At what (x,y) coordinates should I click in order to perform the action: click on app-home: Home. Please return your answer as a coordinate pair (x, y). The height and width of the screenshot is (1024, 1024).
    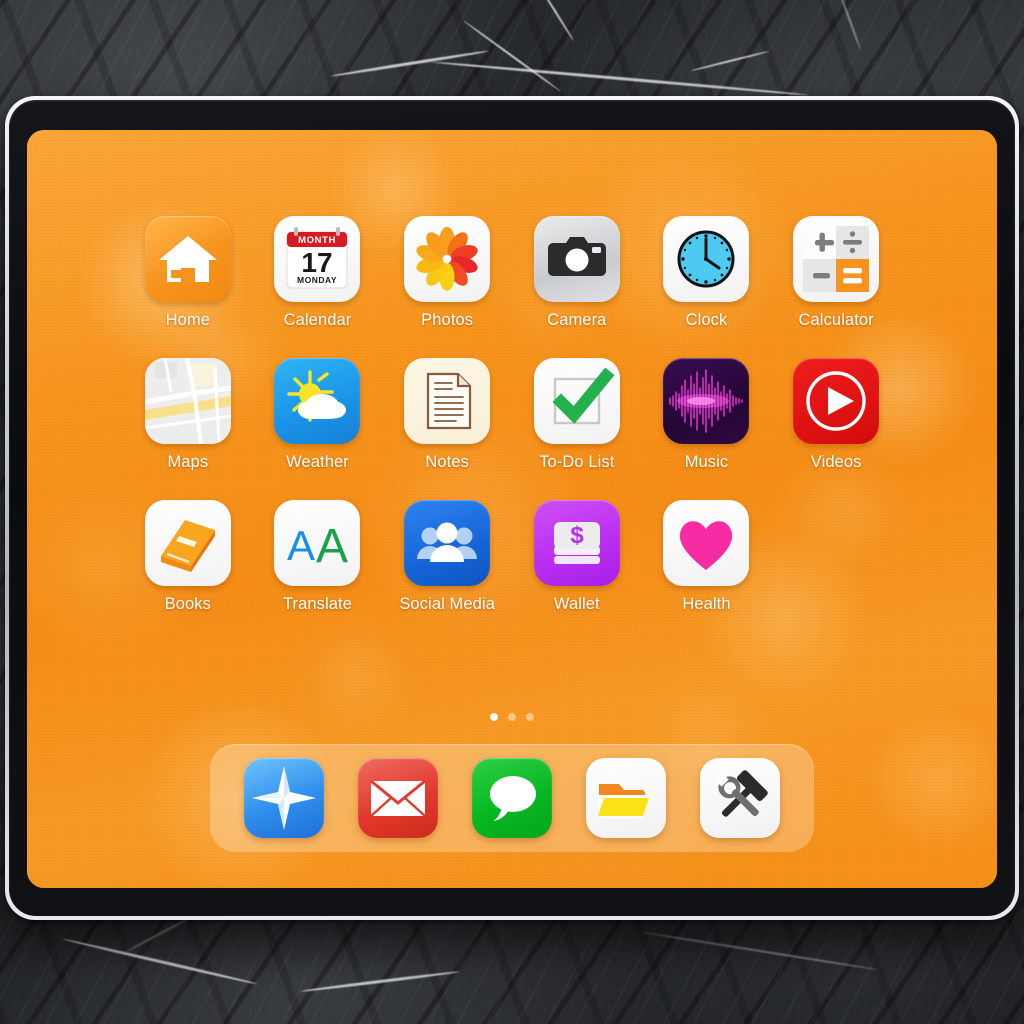
    Looking at the image, I should click on (188, 273).